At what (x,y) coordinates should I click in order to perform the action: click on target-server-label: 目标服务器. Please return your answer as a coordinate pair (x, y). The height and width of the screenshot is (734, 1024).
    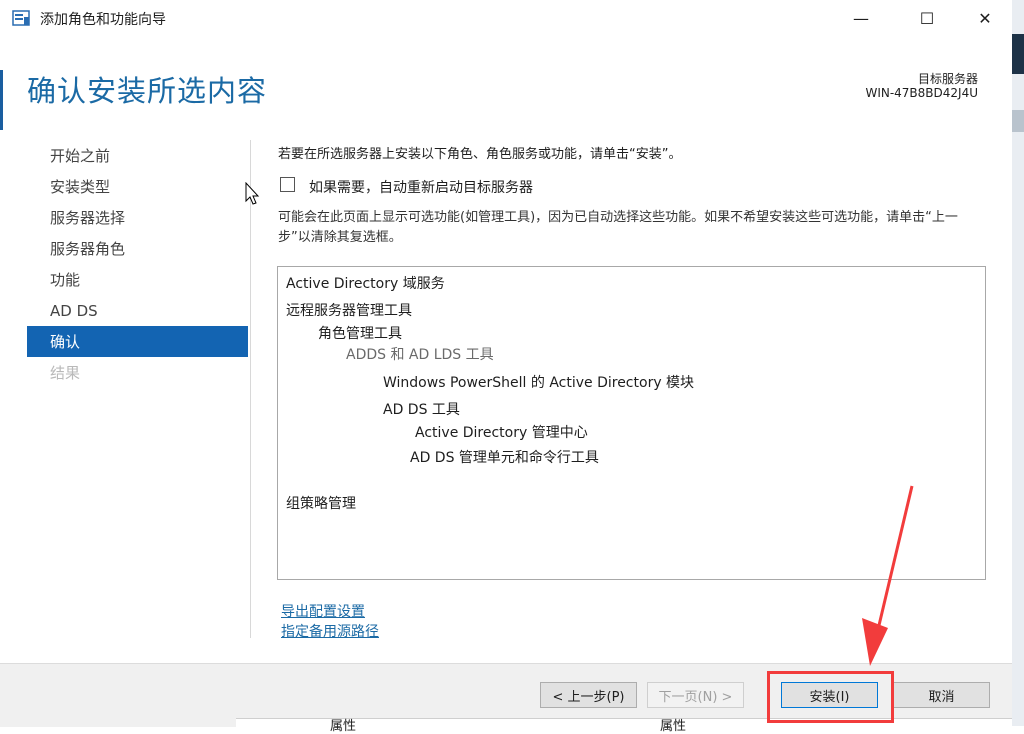
    Looking at the image, I should click on (947, 79).